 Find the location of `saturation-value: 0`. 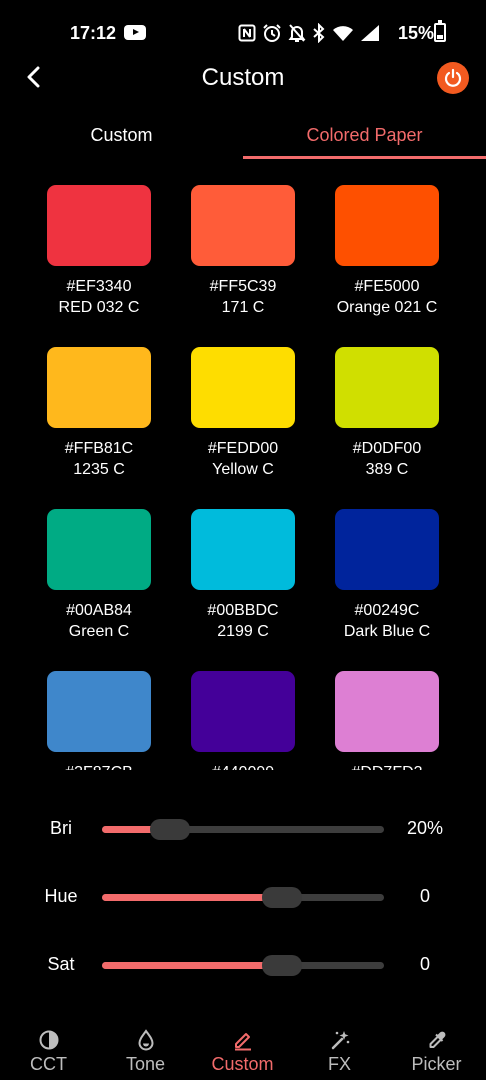

saturation-value: 0 is located at coordinates (424, 964).